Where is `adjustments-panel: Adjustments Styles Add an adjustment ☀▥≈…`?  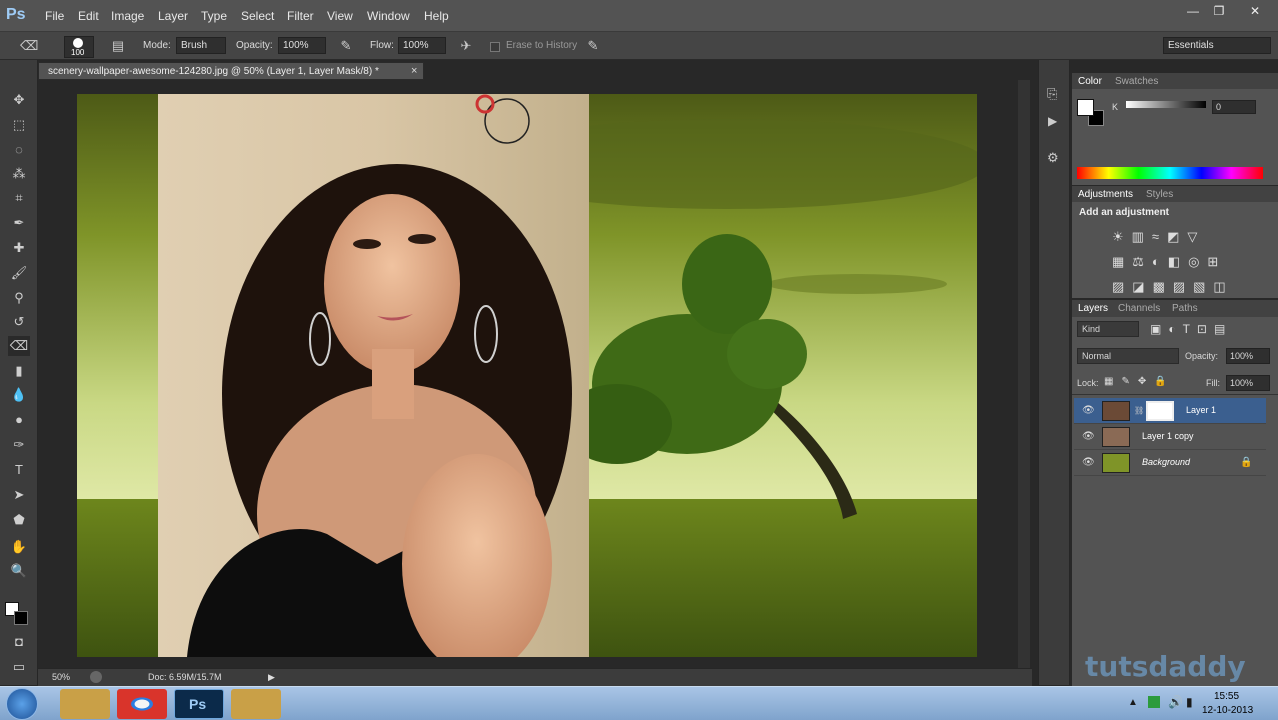 adjustments-panel: Adjustments Styles Add an adjustment ☀▥≈… is located at coordinates (1175, 242).